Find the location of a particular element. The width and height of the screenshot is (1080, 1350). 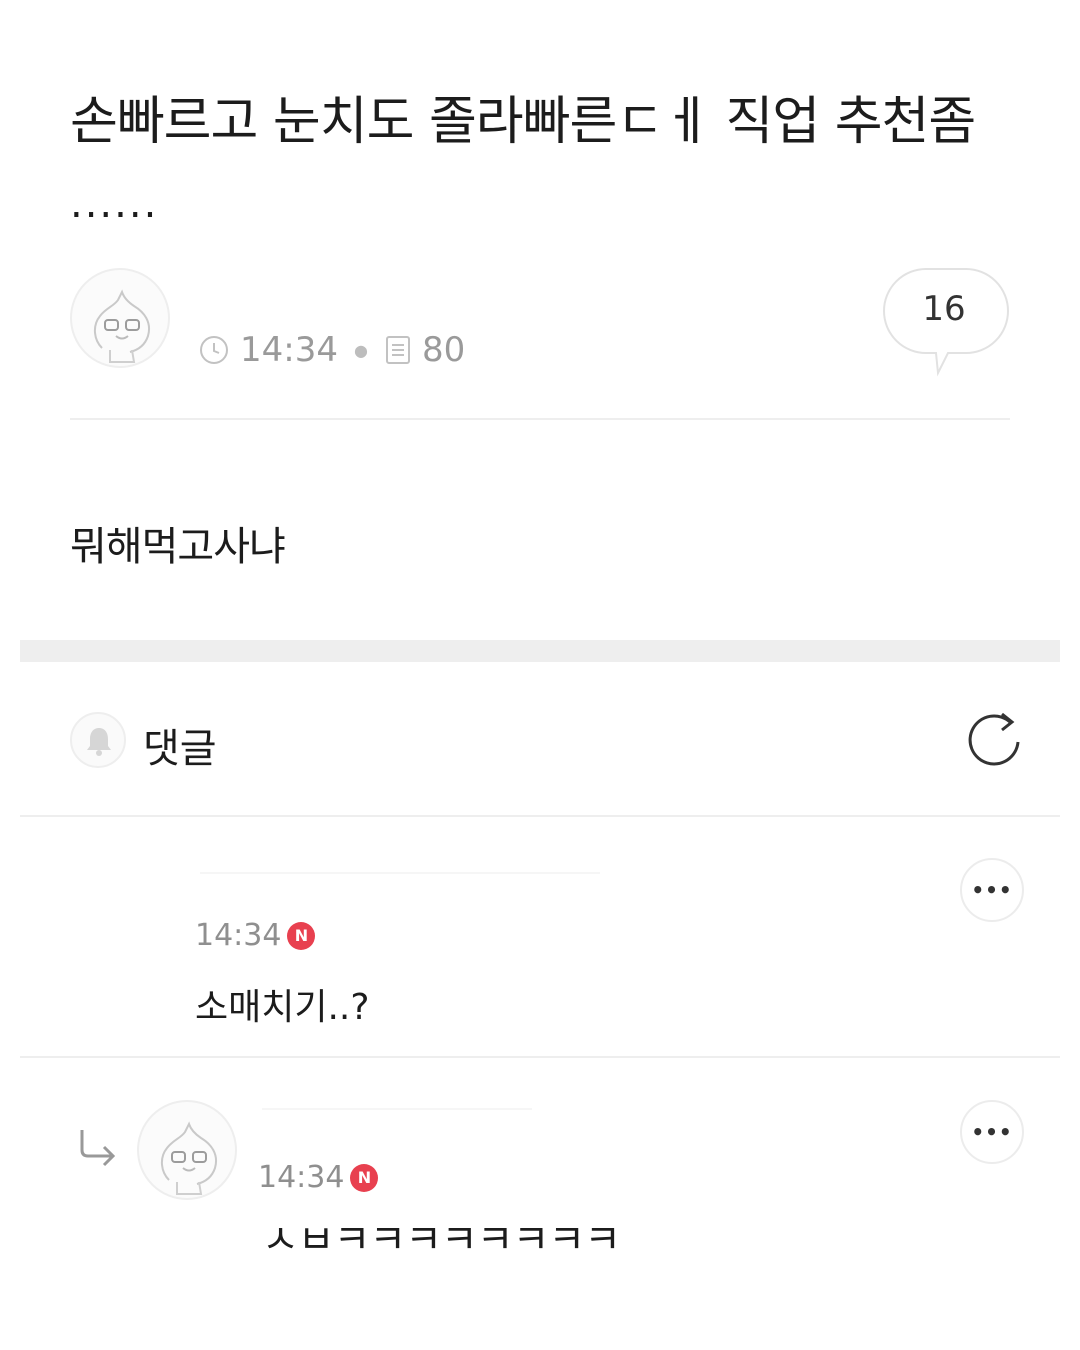

reply-meta: 14:34 N is located at coordinates (318, 1177).